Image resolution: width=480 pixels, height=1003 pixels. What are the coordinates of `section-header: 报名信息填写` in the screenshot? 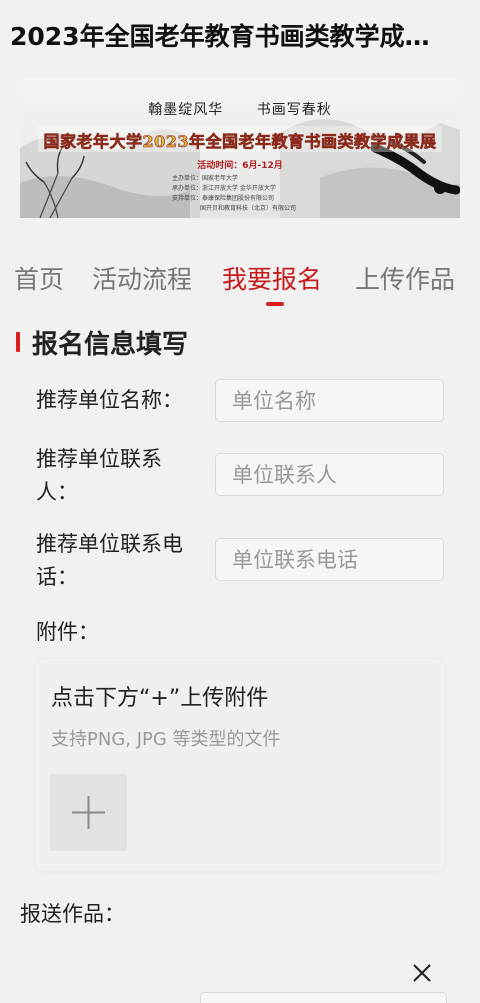 It's located at (102, 343).